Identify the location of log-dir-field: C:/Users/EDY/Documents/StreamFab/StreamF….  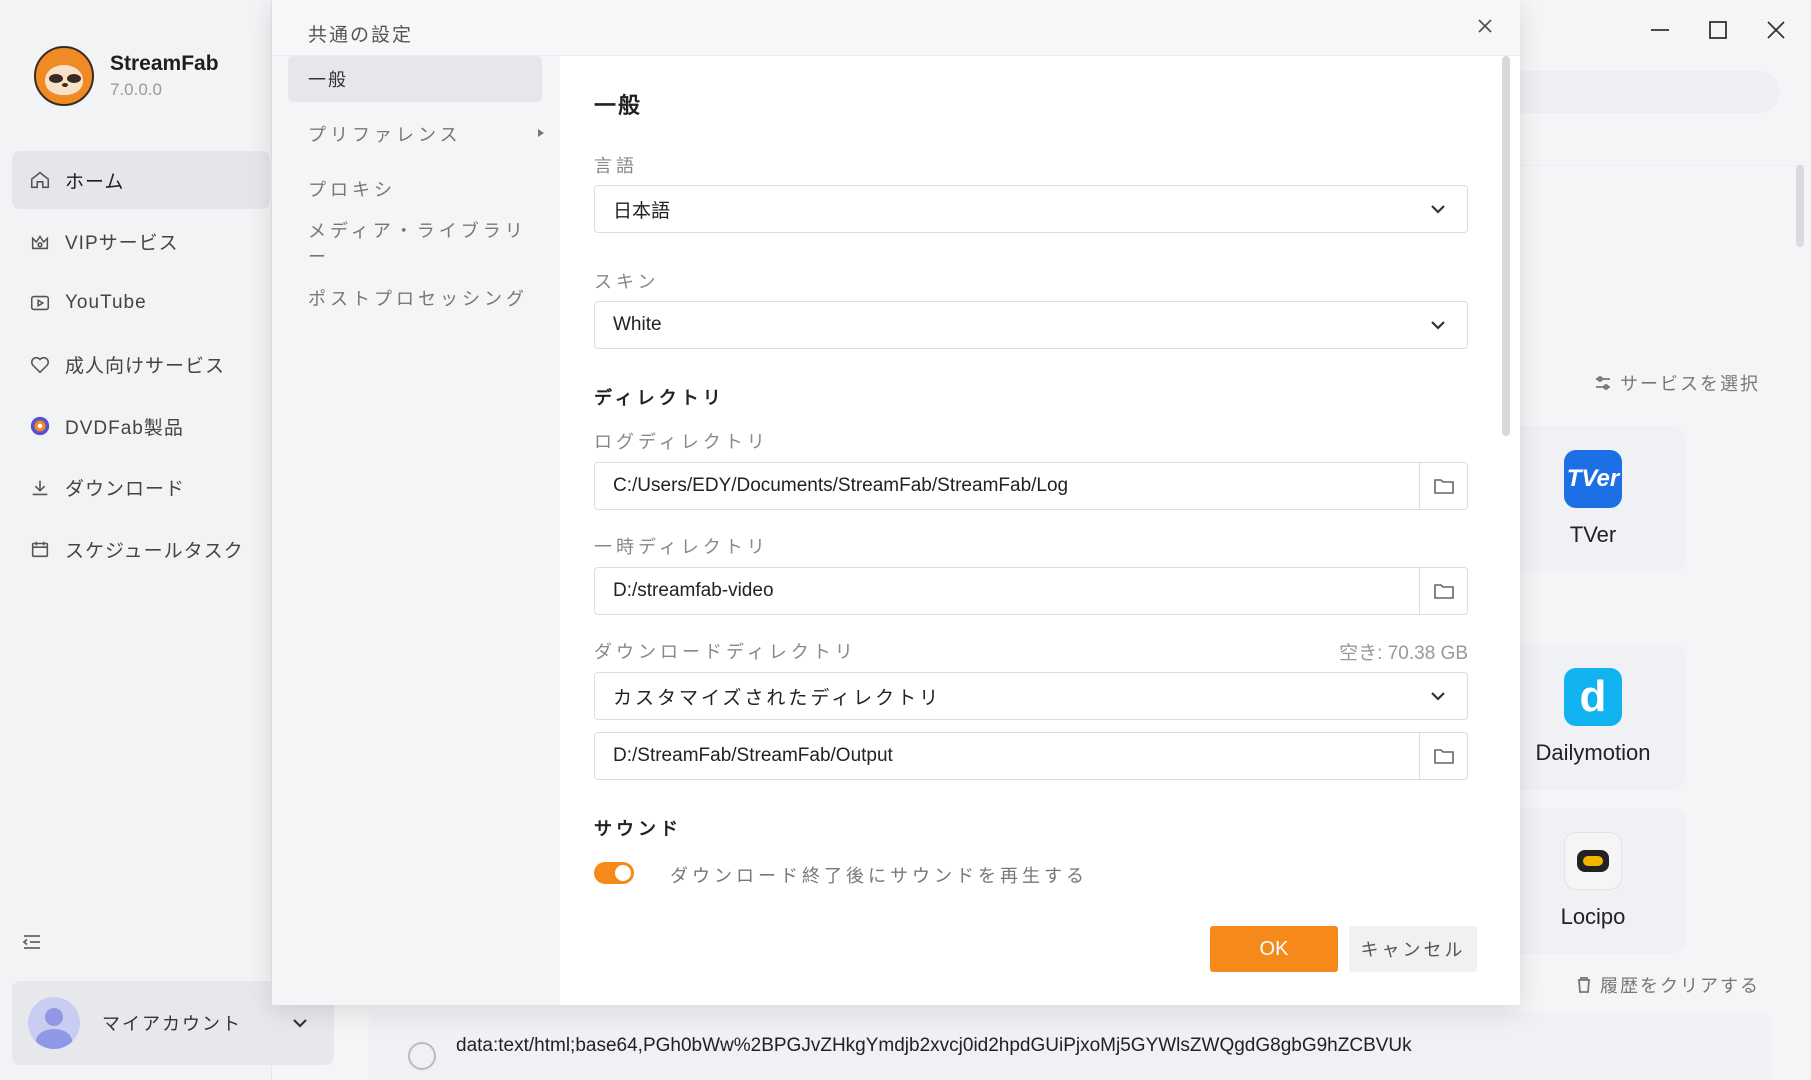
(1031, 486).